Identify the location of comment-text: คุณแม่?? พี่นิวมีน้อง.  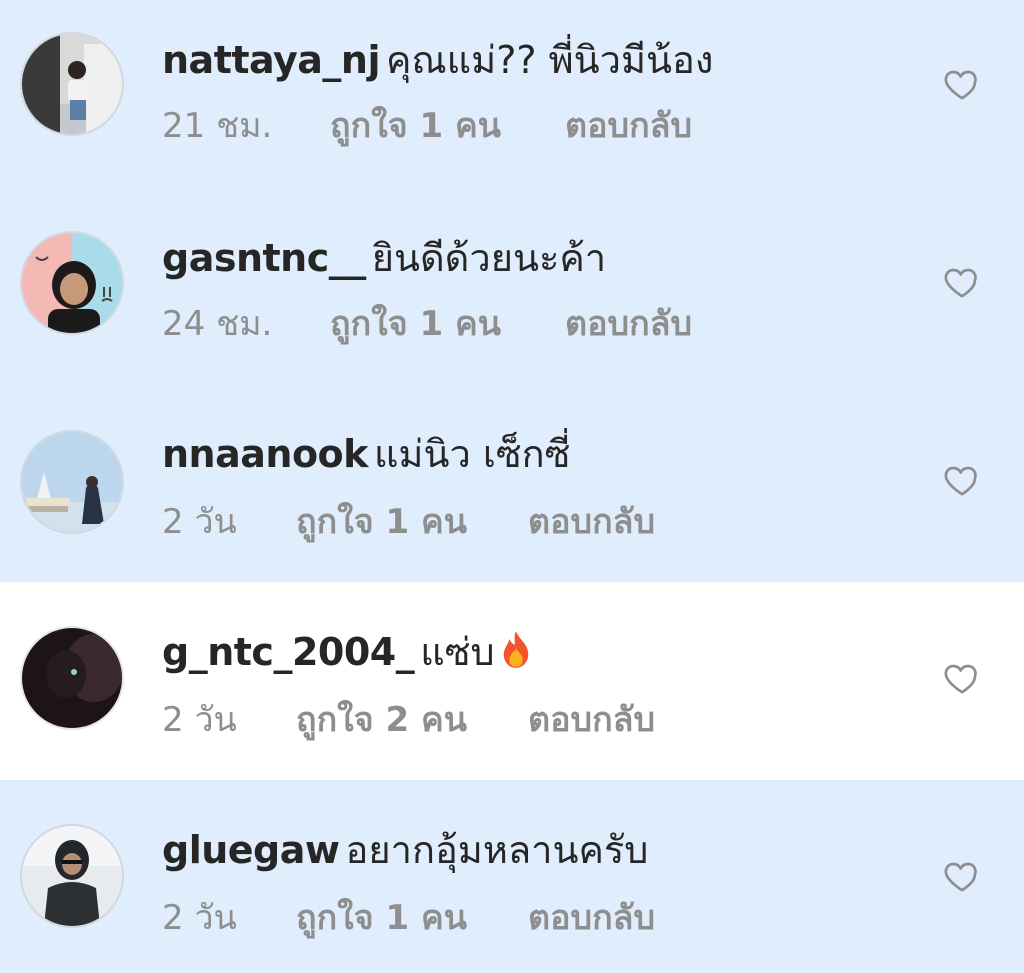
(550, 60).